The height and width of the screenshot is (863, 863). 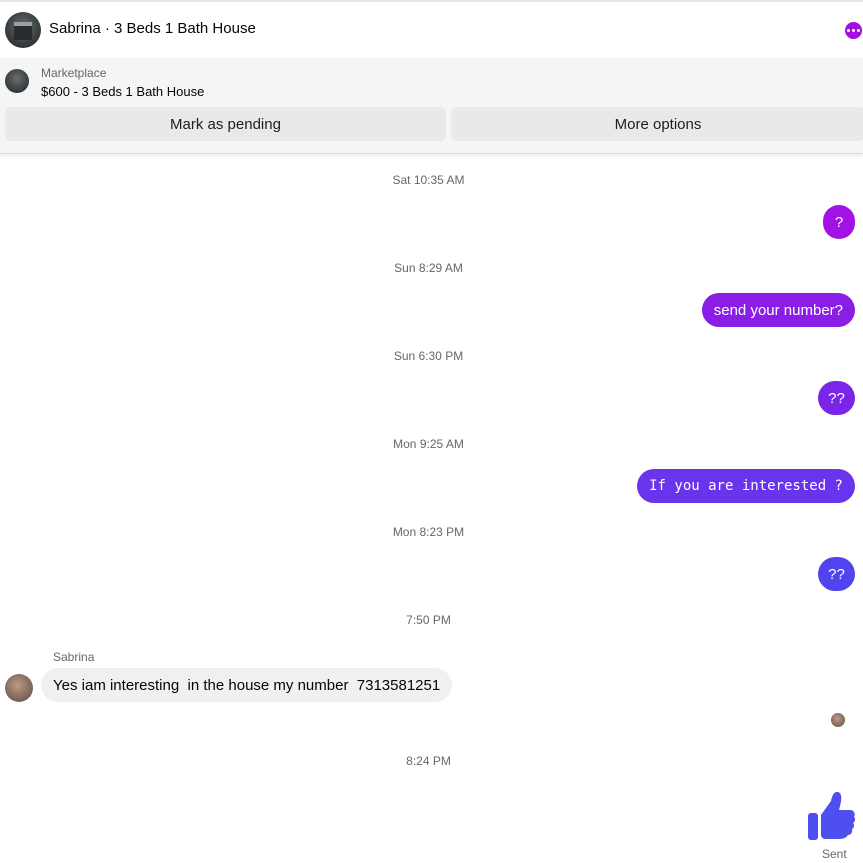 I want to click on sender-avatar, so click(x=19, y=688).